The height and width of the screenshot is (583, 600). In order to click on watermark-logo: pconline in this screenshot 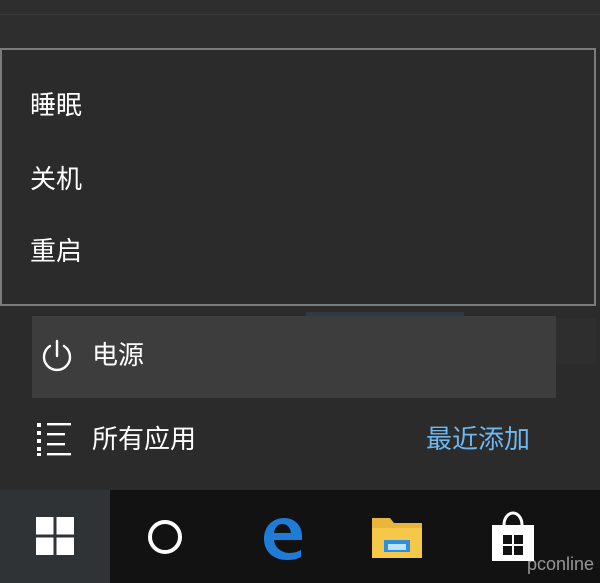, I will do `click(560, 564)`.